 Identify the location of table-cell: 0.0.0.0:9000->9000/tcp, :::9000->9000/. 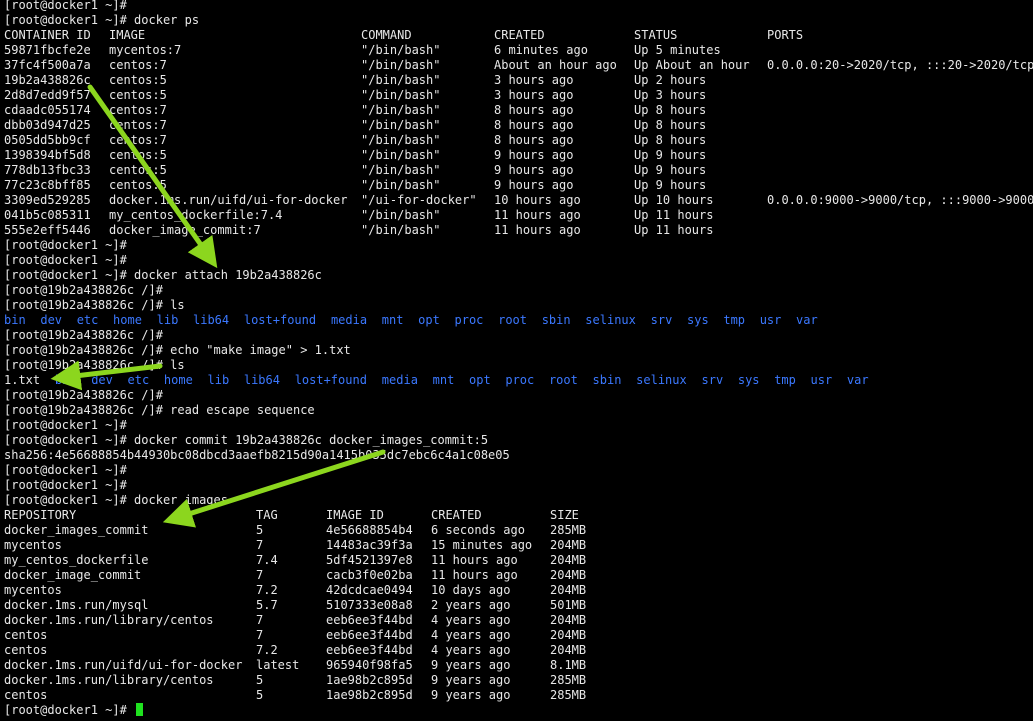
(900, 200).